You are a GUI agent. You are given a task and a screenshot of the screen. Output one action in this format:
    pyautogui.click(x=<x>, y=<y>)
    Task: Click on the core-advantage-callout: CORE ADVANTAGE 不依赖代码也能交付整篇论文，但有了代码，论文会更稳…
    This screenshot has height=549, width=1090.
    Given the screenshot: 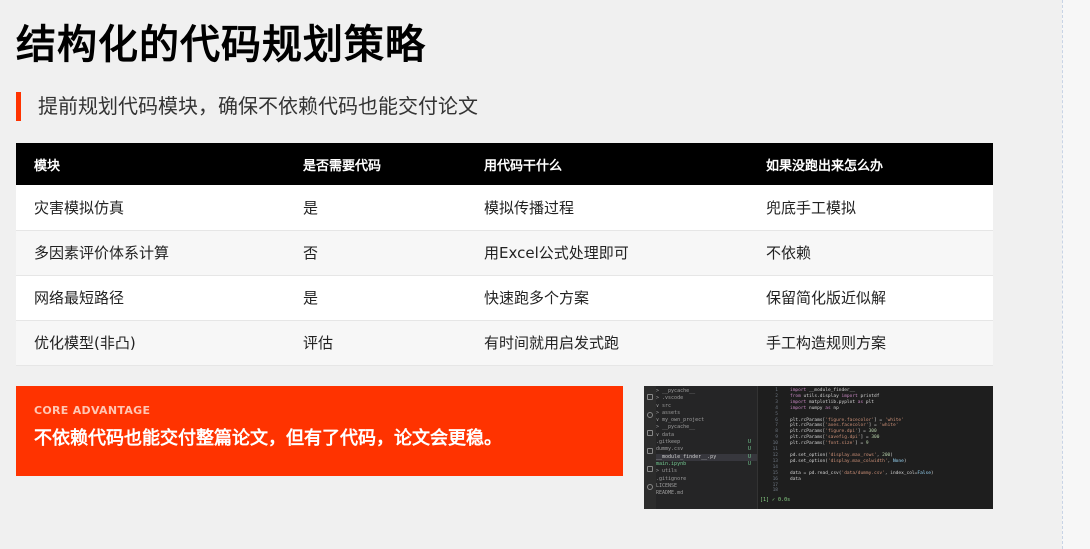 What is the action you would take?
    pyautogui.click(x=319, y=431)
    